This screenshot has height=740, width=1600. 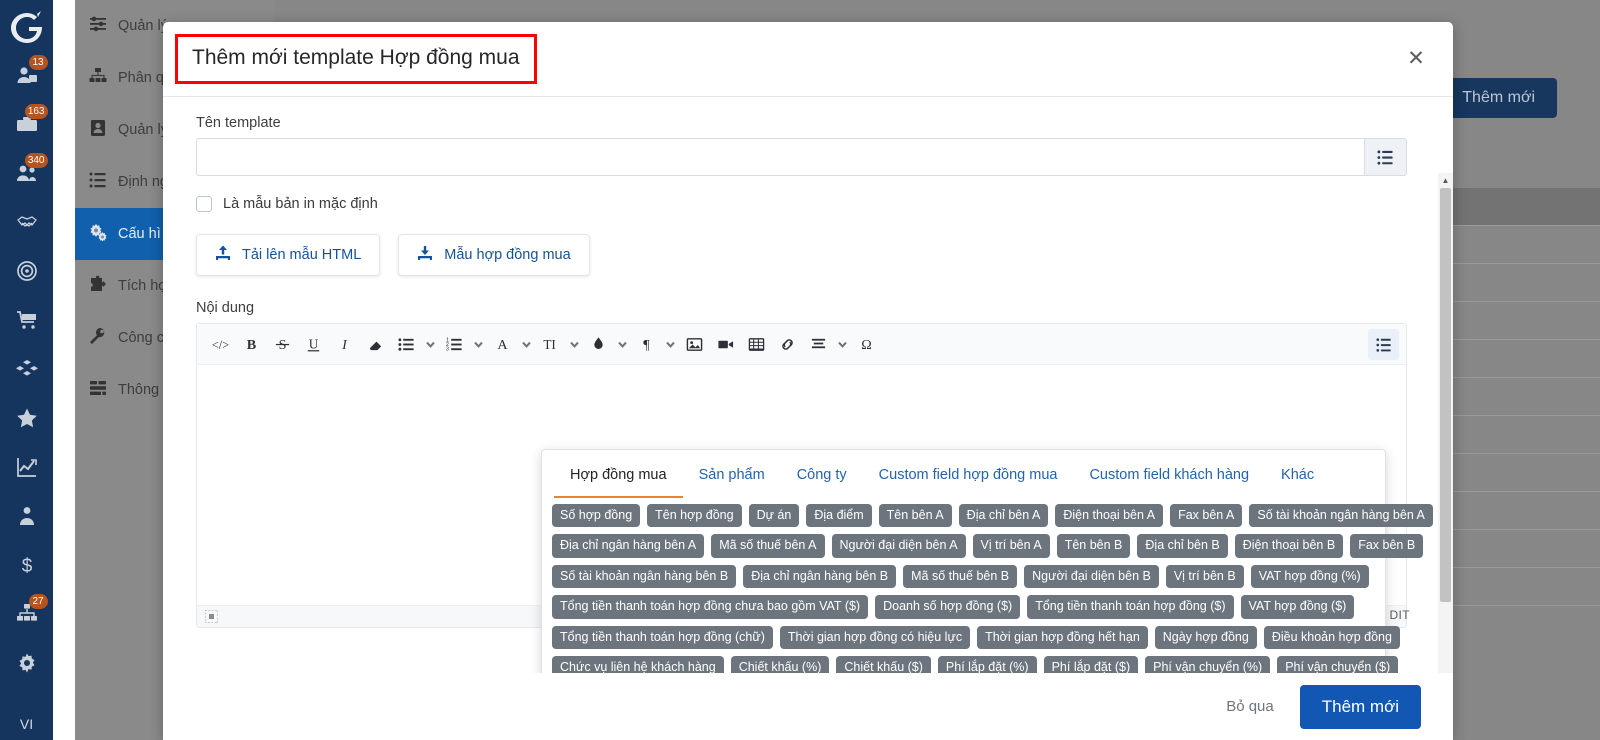 I want to click on toolbar-font-size-icon: TI, so click(x=550, y=344).